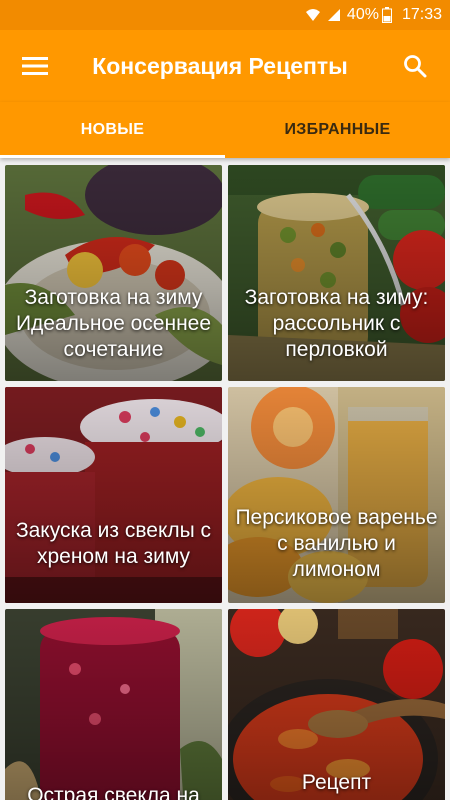 The height and width of the screenshot is (800, 450). I want to click on battery-percent: 40%, so click(362, 14).